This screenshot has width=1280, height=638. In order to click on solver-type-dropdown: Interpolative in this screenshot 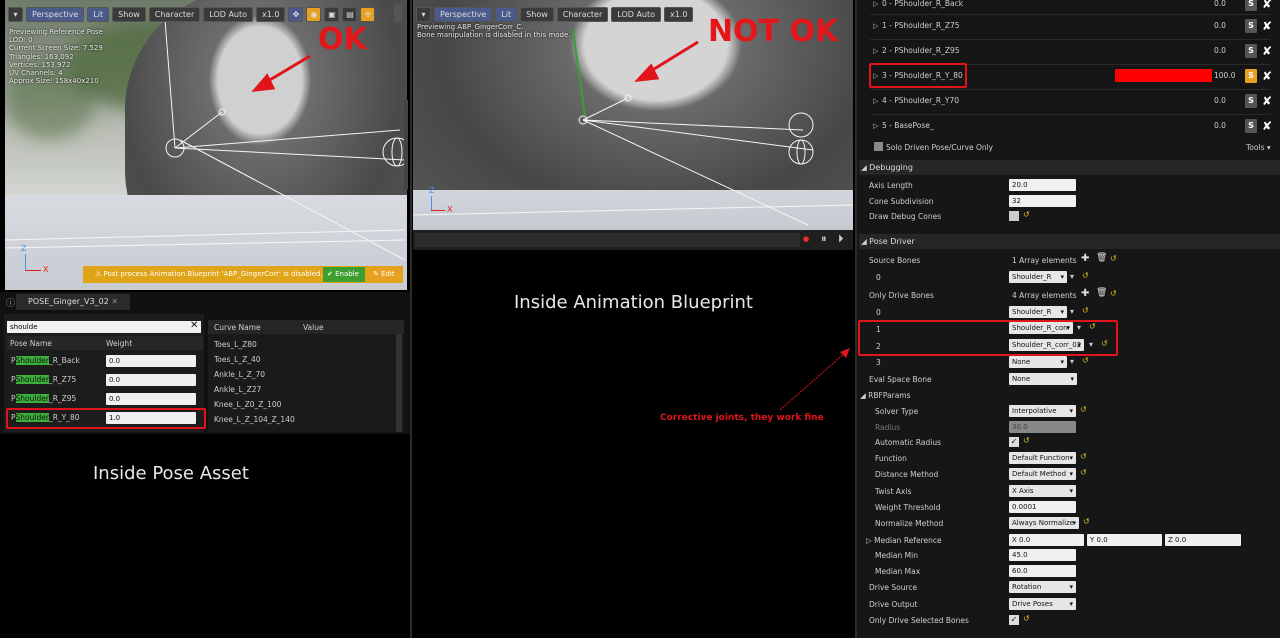, I will do `click(1042, 411)`.